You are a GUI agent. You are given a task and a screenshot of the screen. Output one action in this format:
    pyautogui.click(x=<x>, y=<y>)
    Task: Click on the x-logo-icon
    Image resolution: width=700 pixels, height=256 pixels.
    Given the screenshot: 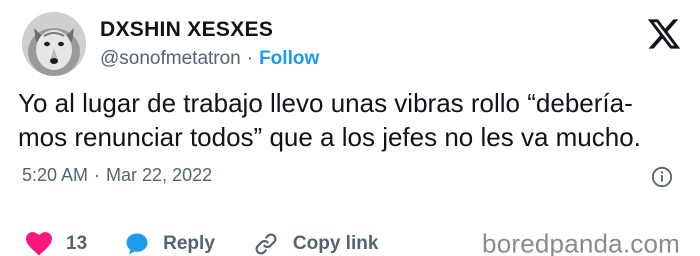 What is the action you would take?
    pyautogui.click(x=664, y=34)
    